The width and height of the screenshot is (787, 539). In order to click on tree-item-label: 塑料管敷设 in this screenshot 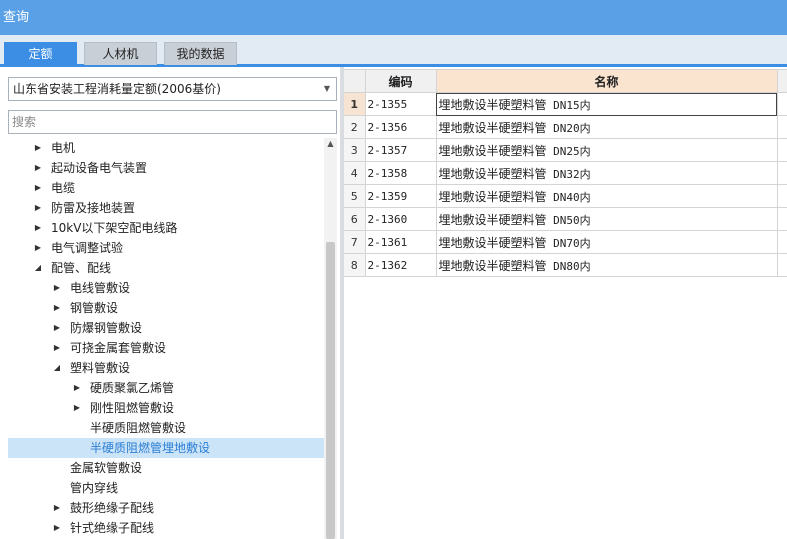, I will do `click(100, 368)`.